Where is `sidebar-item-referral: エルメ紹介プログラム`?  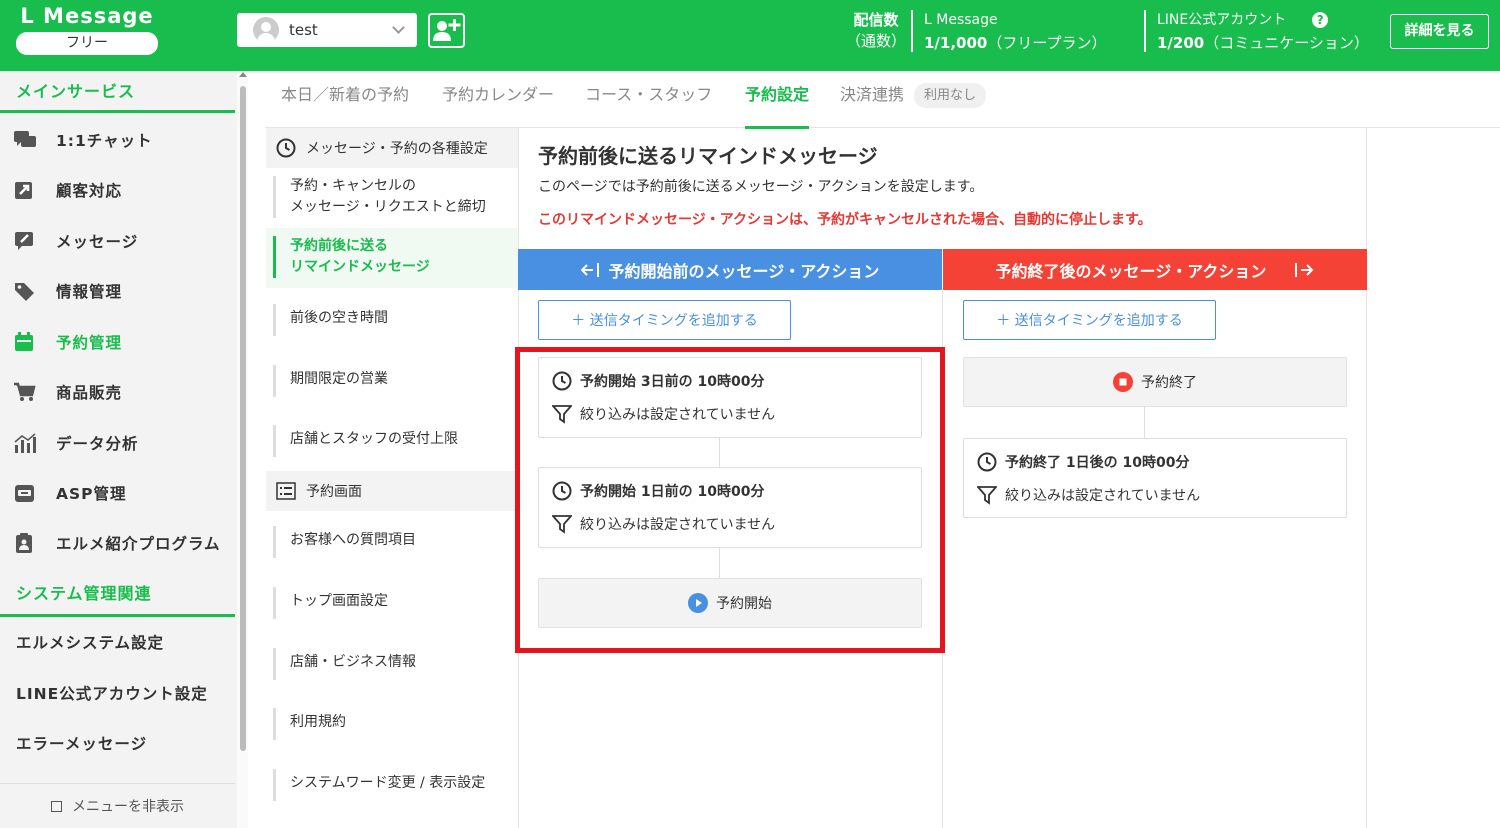
sidebar-item-referral: エルメ紹介プログラム is located at coordinates (117, 543).